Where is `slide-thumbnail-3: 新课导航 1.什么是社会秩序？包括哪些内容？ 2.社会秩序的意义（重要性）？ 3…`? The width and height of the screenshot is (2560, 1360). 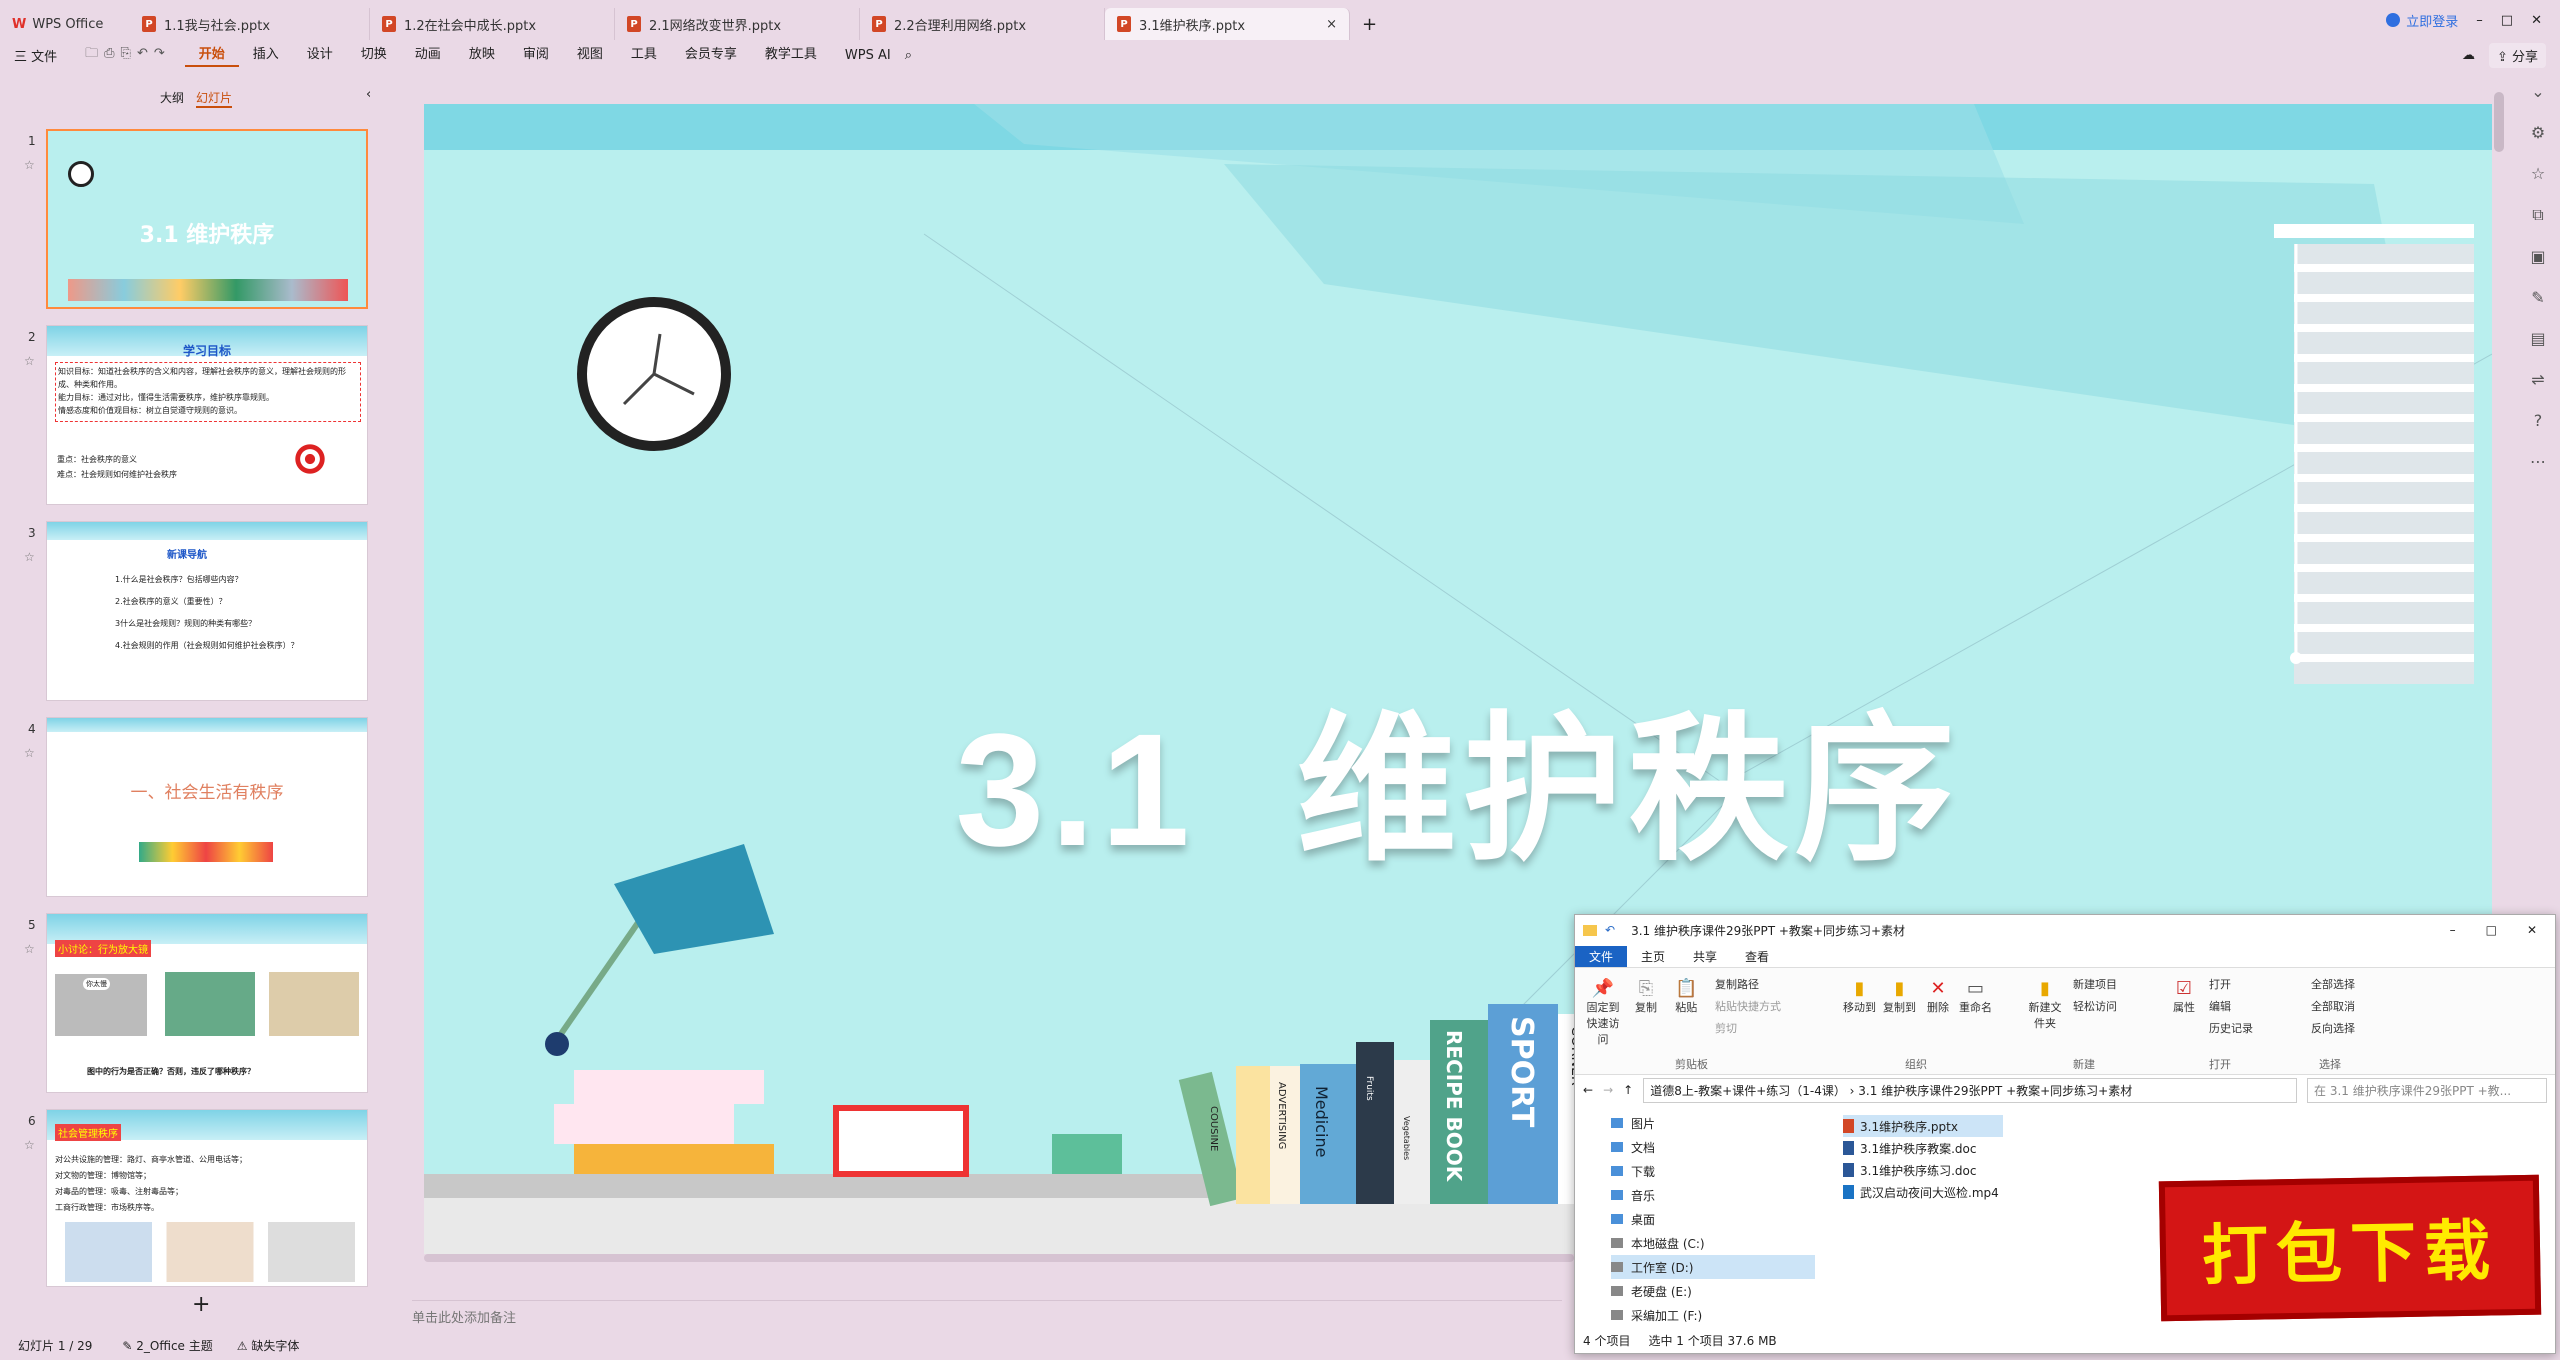
slide-thumbnail-3: 新课导航 1.什么是社会秩序？包括哪些内容？ 2.社会秩序的意义（重要性）？ 3… is located at coordinates (207, 611).